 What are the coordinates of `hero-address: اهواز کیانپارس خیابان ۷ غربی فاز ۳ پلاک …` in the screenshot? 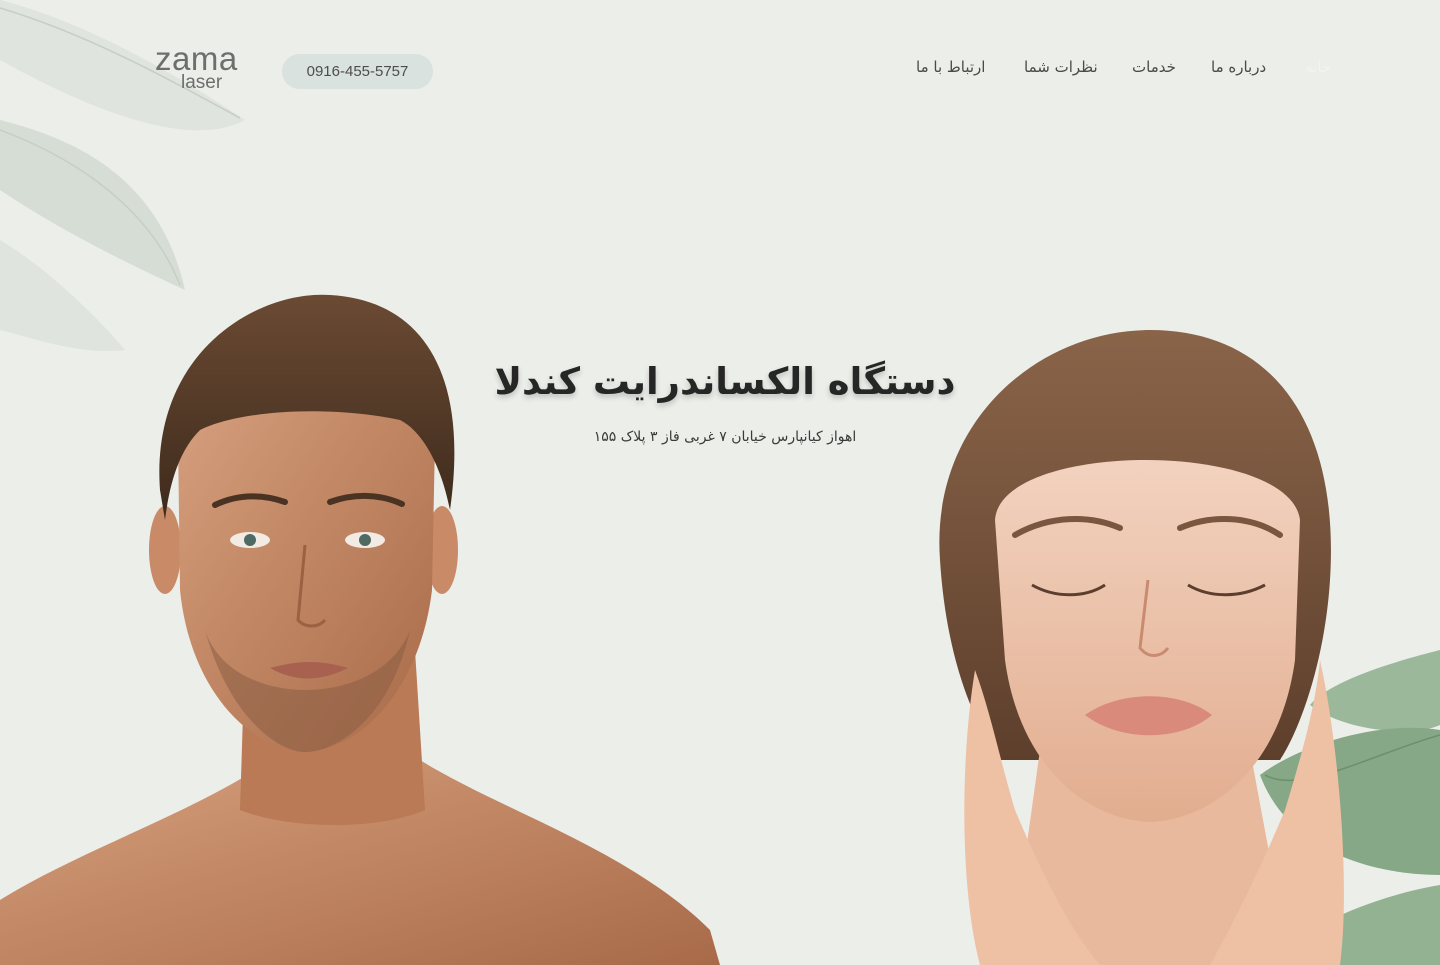 It's located at (725, 437).